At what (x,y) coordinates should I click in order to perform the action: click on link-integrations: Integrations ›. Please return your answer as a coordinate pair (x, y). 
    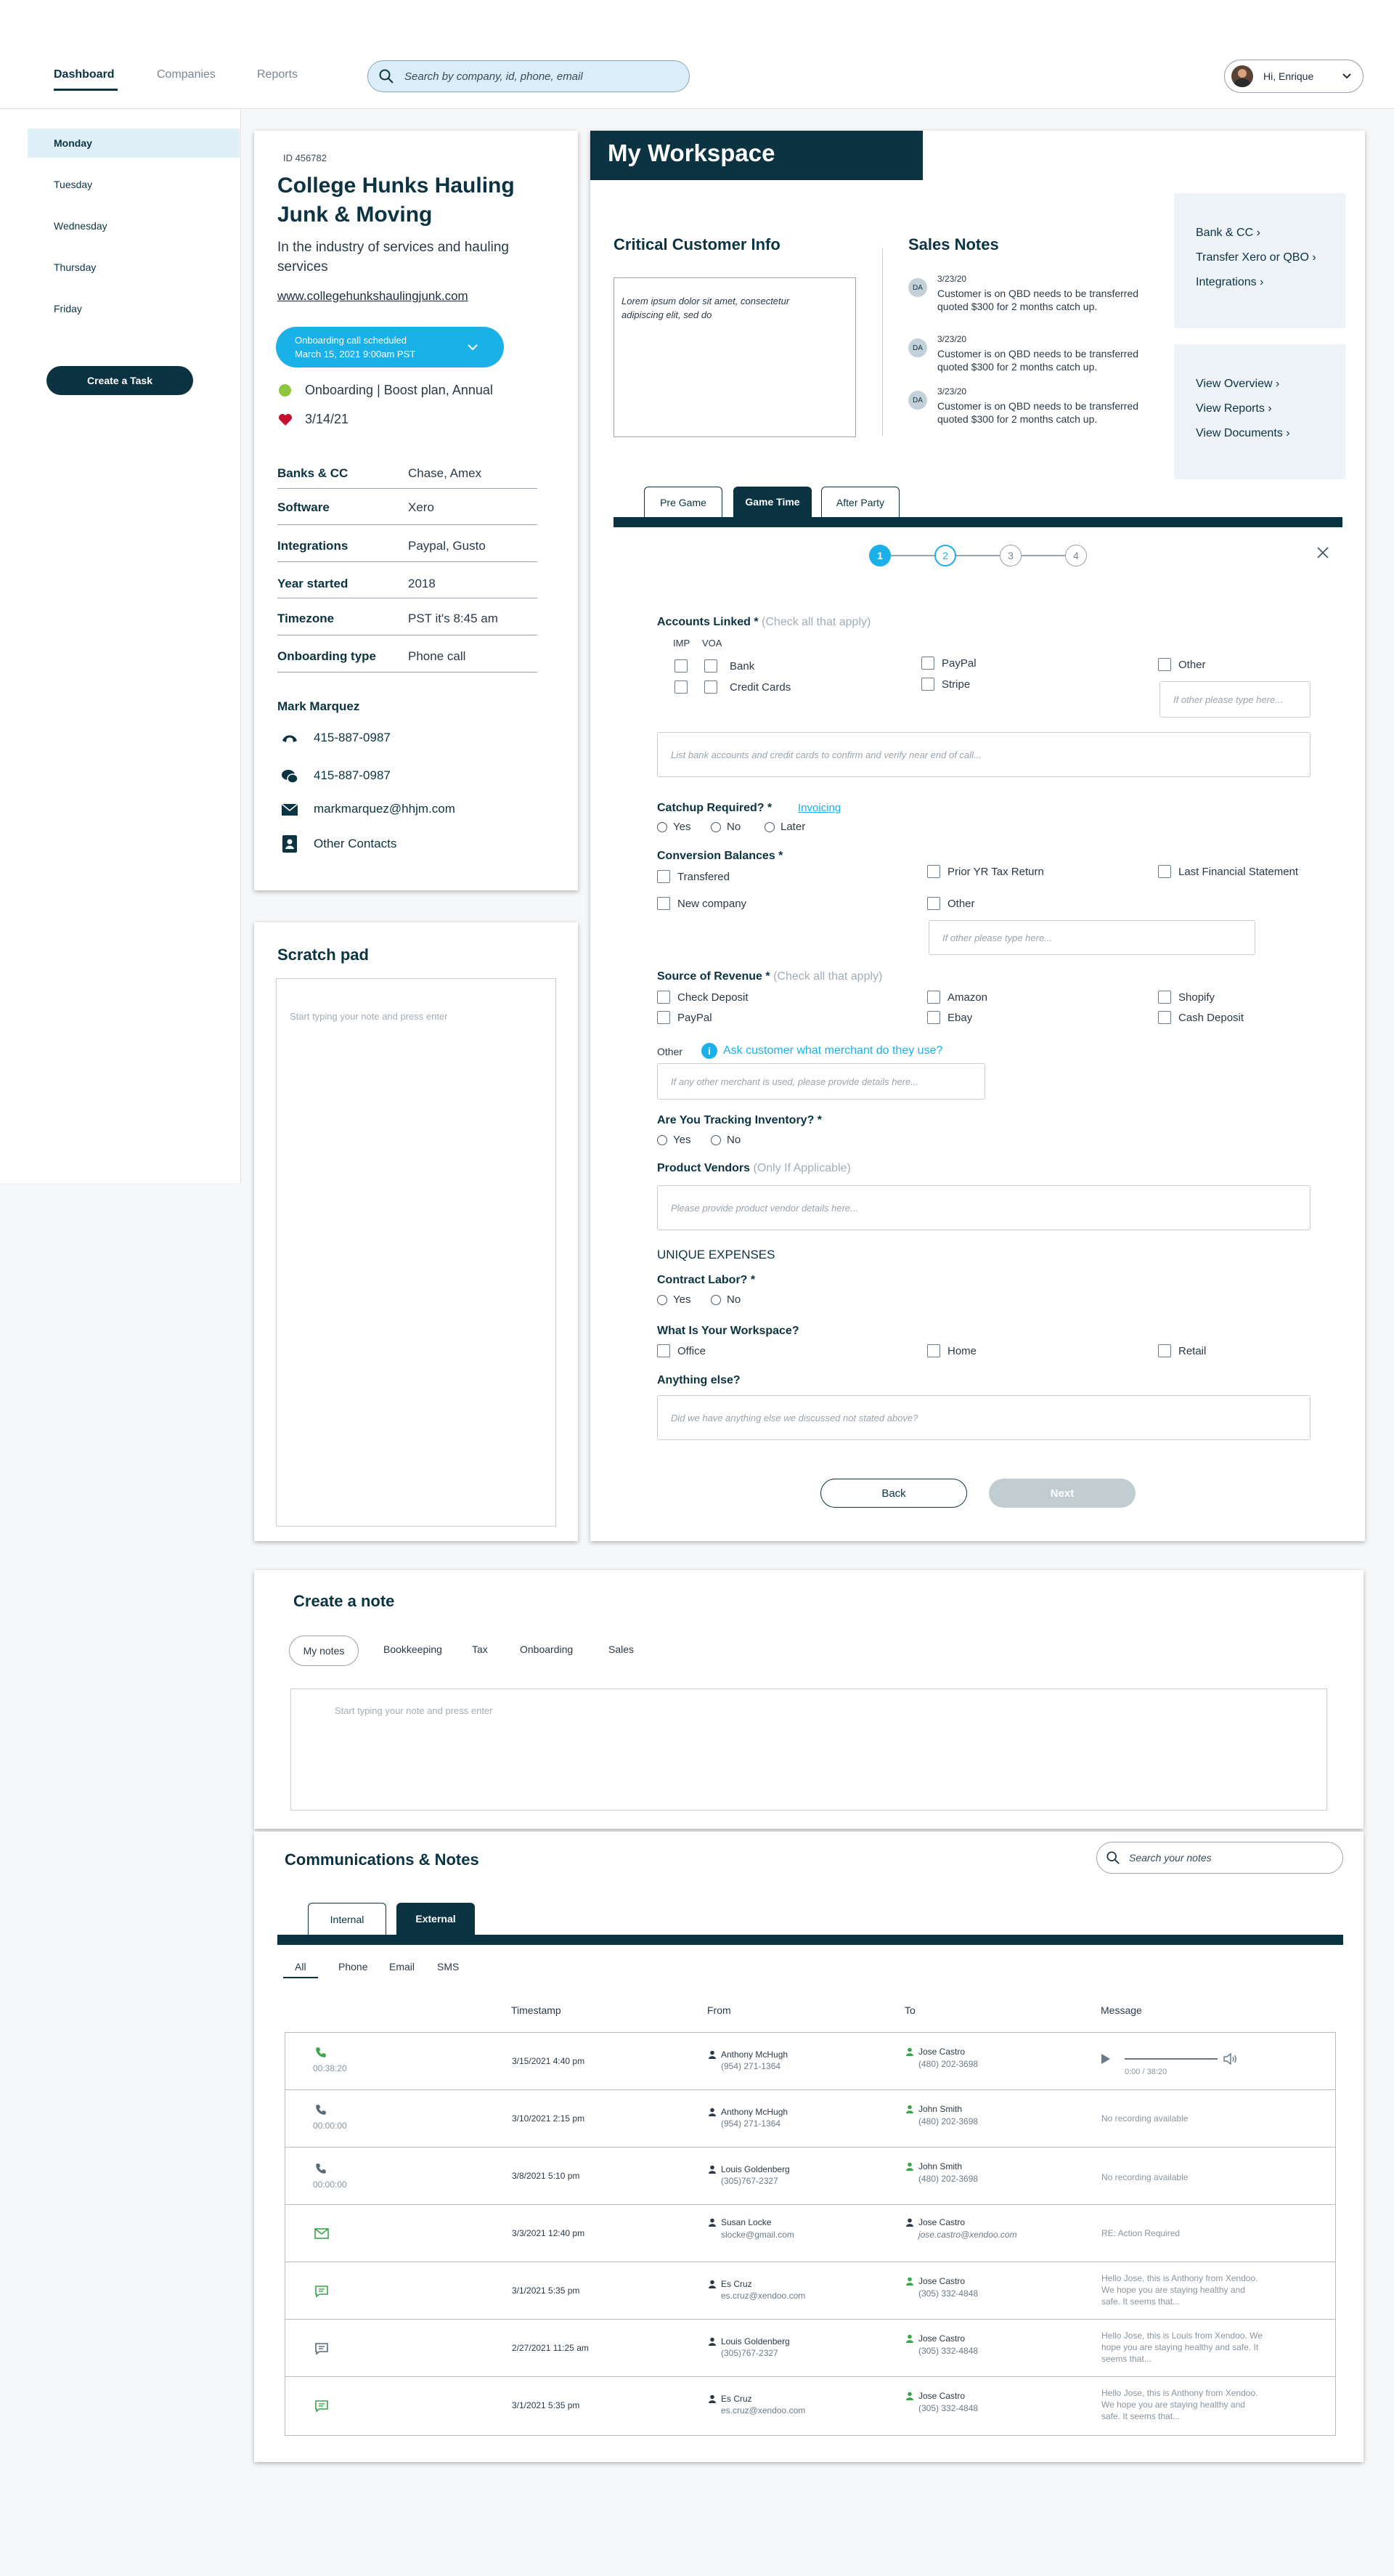
    Looking at the image, I should click on (1229, 282).